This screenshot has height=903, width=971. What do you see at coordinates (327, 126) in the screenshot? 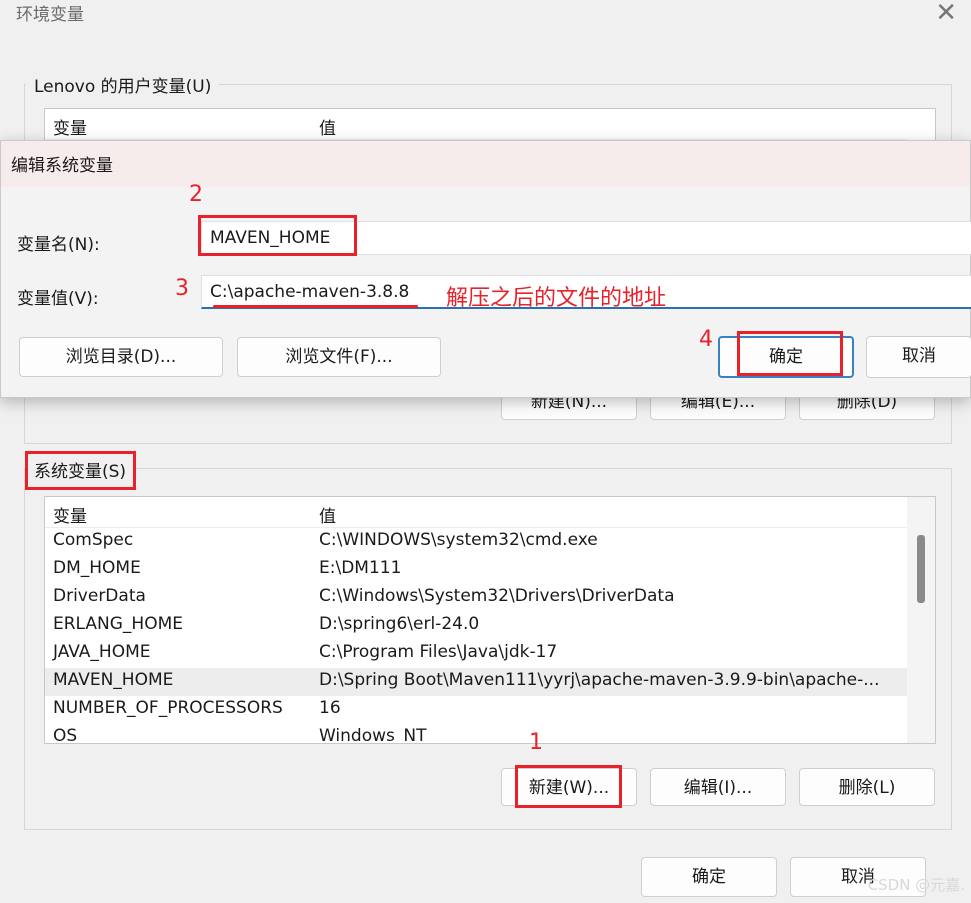
I see `user-column-value: 值` at bounding box center [327, 126].